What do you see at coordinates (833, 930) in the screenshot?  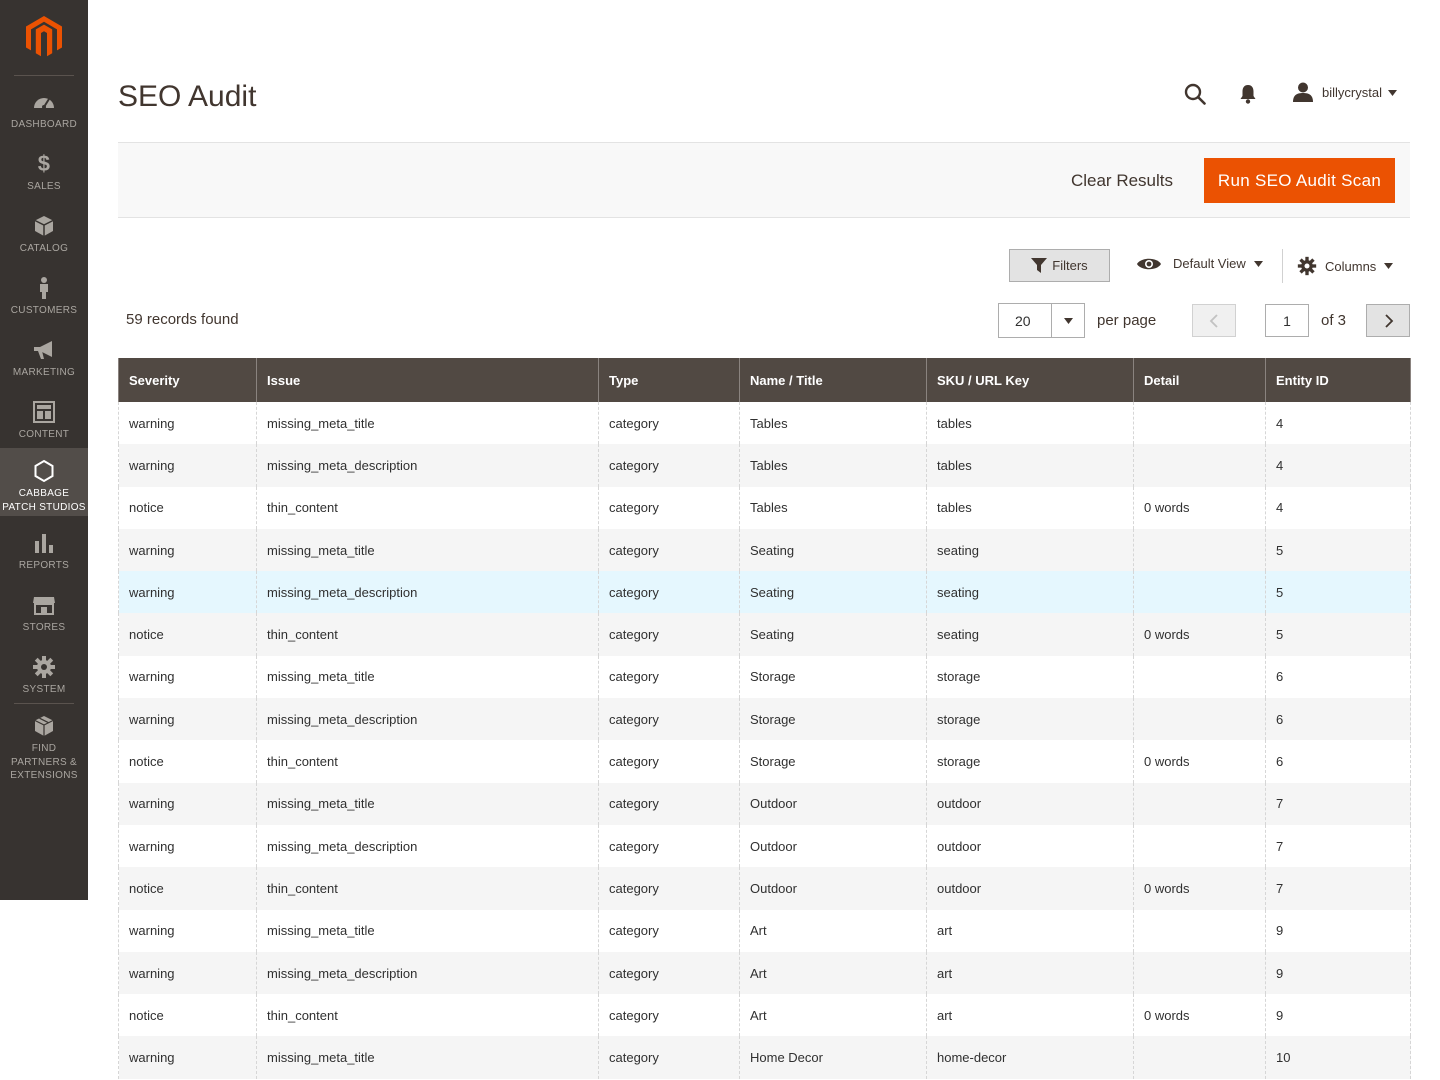 I see `cell-name-title: Art` at bounding box center [833, 930].